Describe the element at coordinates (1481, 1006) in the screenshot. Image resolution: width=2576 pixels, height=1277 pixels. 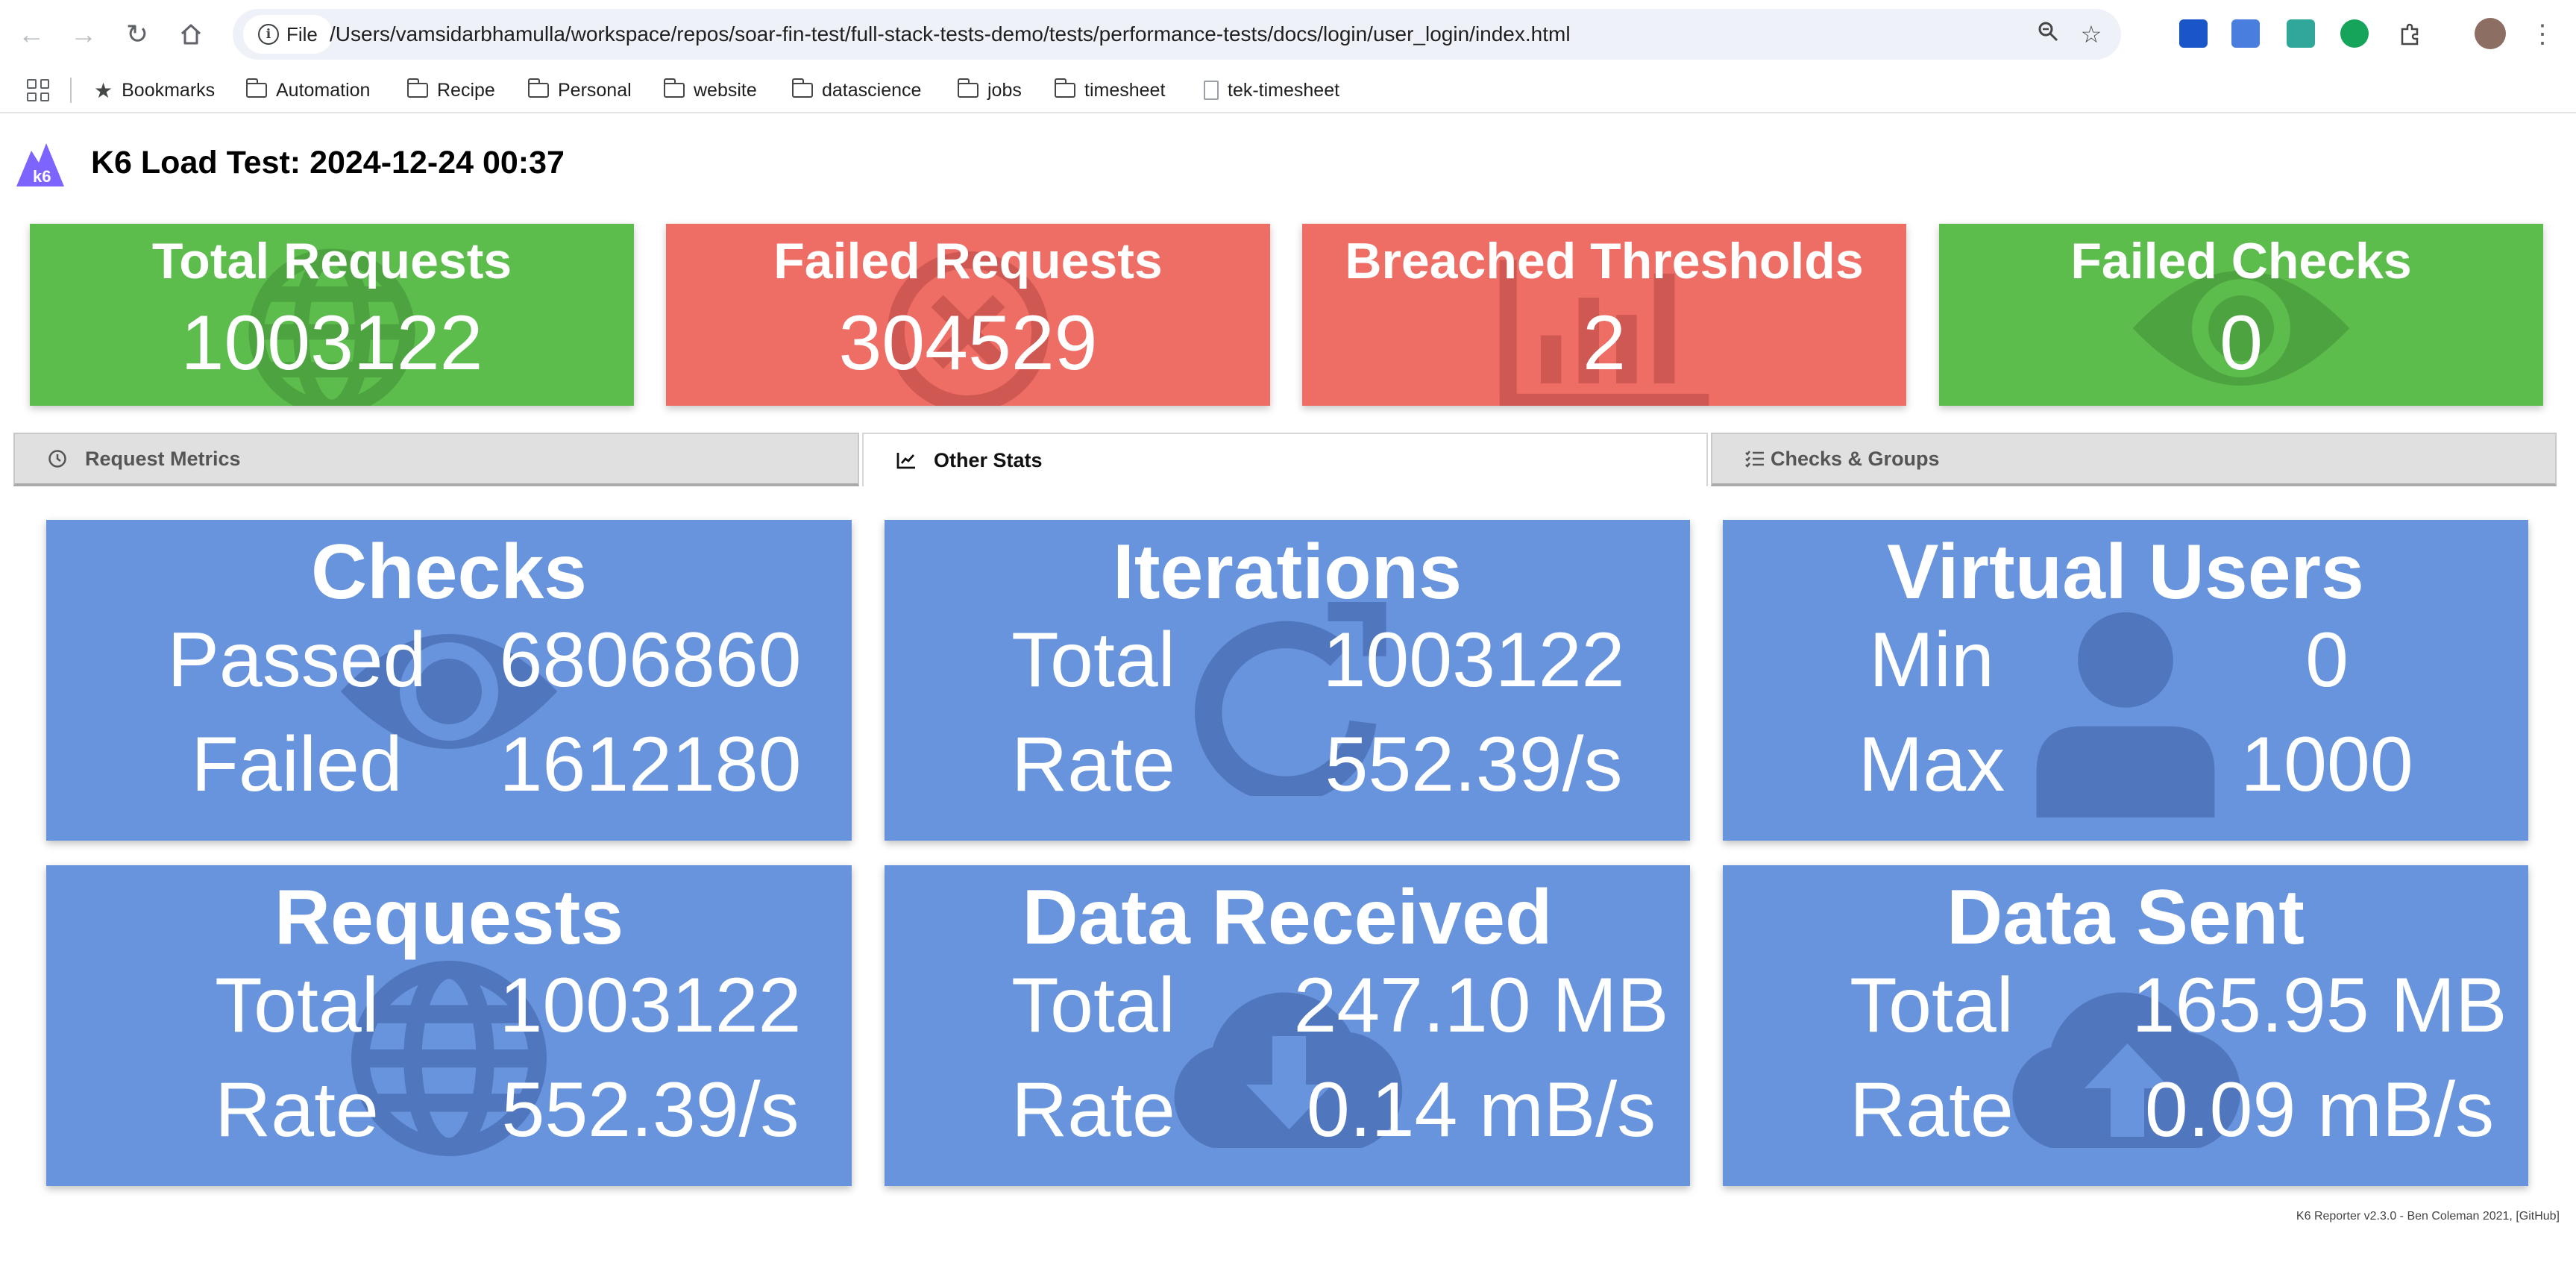
I see `row-value: 247.10 MB` at that location.